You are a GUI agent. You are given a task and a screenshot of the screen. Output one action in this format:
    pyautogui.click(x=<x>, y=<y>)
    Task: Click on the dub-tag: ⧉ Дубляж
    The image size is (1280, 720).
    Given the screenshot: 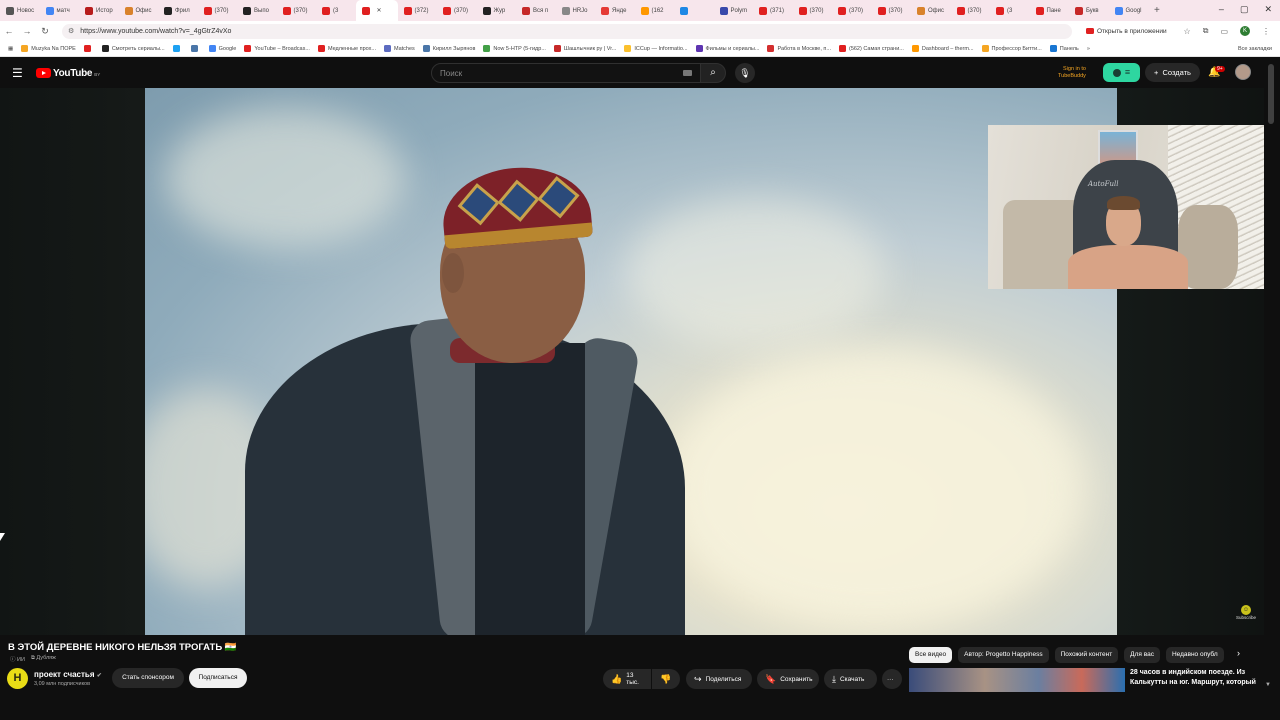 What is the action you would take?
    pyautogui.click(x=43, y=659)
    